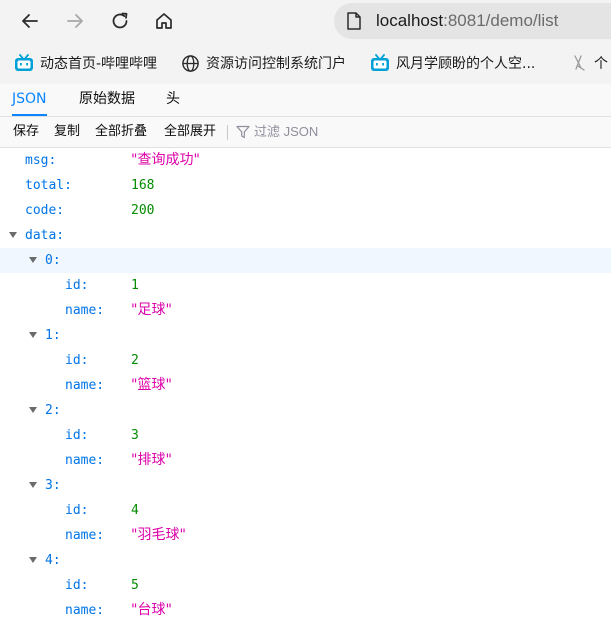  I want to click on json-key: 2:, so click(53, 410).